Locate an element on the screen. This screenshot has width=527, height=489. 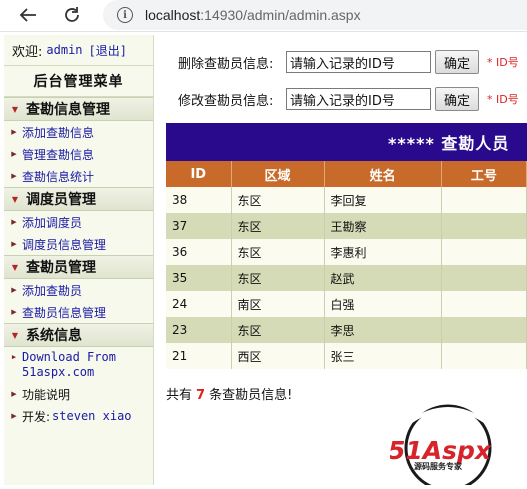
delete-form: 删除查勘员信息: 确定 * ID号 is located at coordinates (348, 62).